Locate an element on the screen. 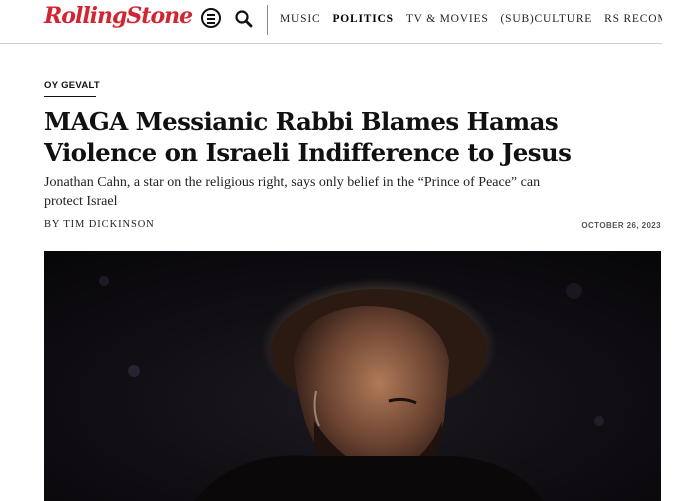 The height and width of the screenshot is (501, 698). search-icon is located at coordinates (244, 19).